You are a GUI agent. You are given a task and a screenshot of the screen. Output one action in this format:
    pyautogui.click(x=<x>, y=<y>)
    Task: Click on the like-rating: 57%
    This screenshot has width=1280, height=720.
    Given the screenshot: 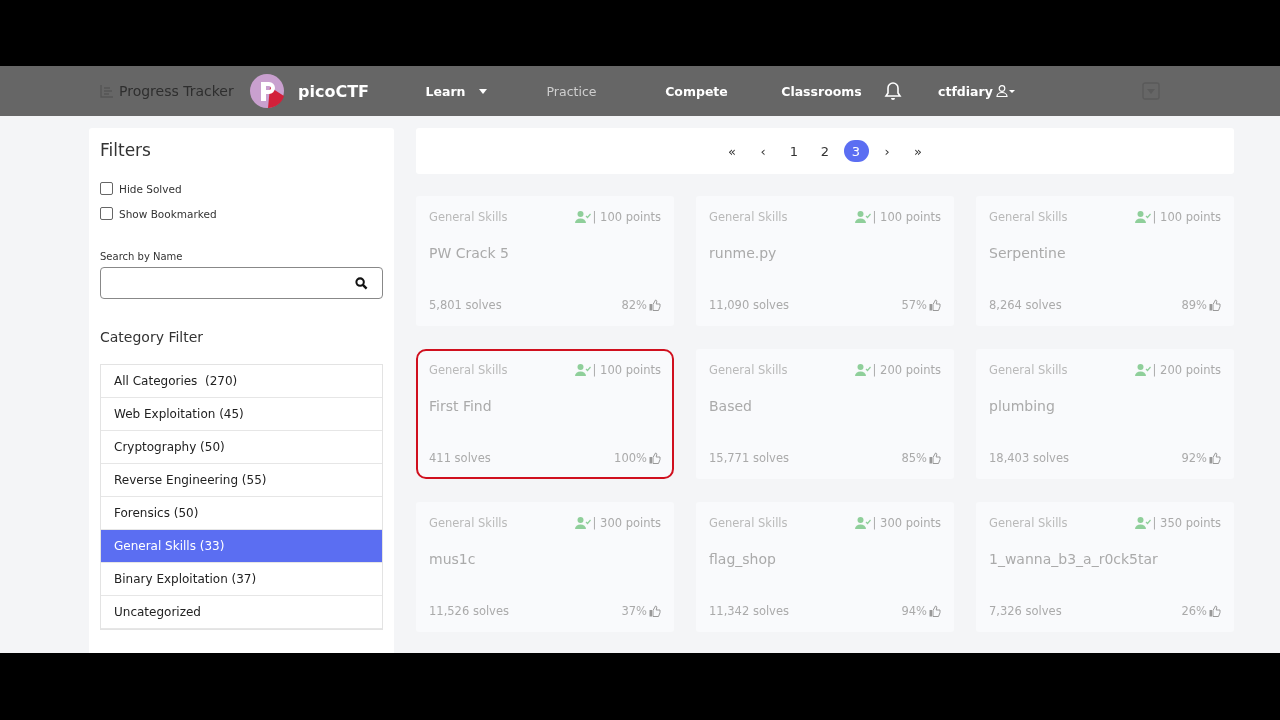 What is the action you would take?
    pyautogui.click(x=914, y=305)
    